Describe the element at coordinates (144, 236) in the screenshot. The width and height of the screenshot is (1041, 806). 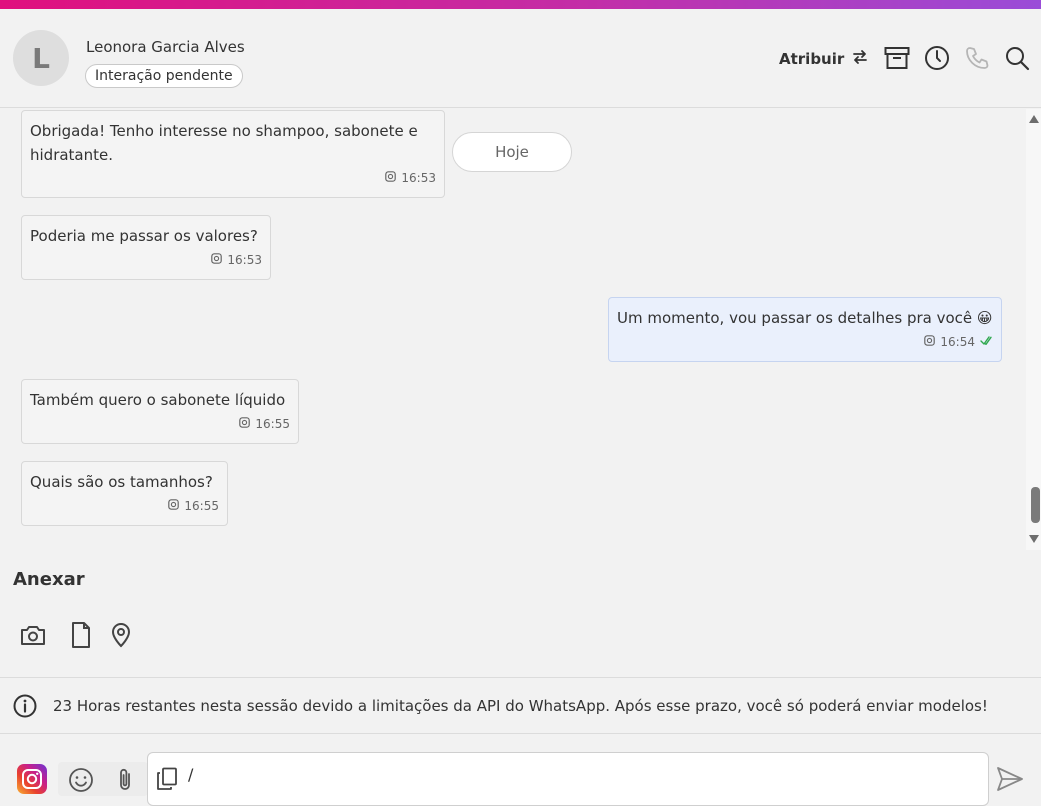
I see `message-text: Poderia me passar os valores?` at that location.